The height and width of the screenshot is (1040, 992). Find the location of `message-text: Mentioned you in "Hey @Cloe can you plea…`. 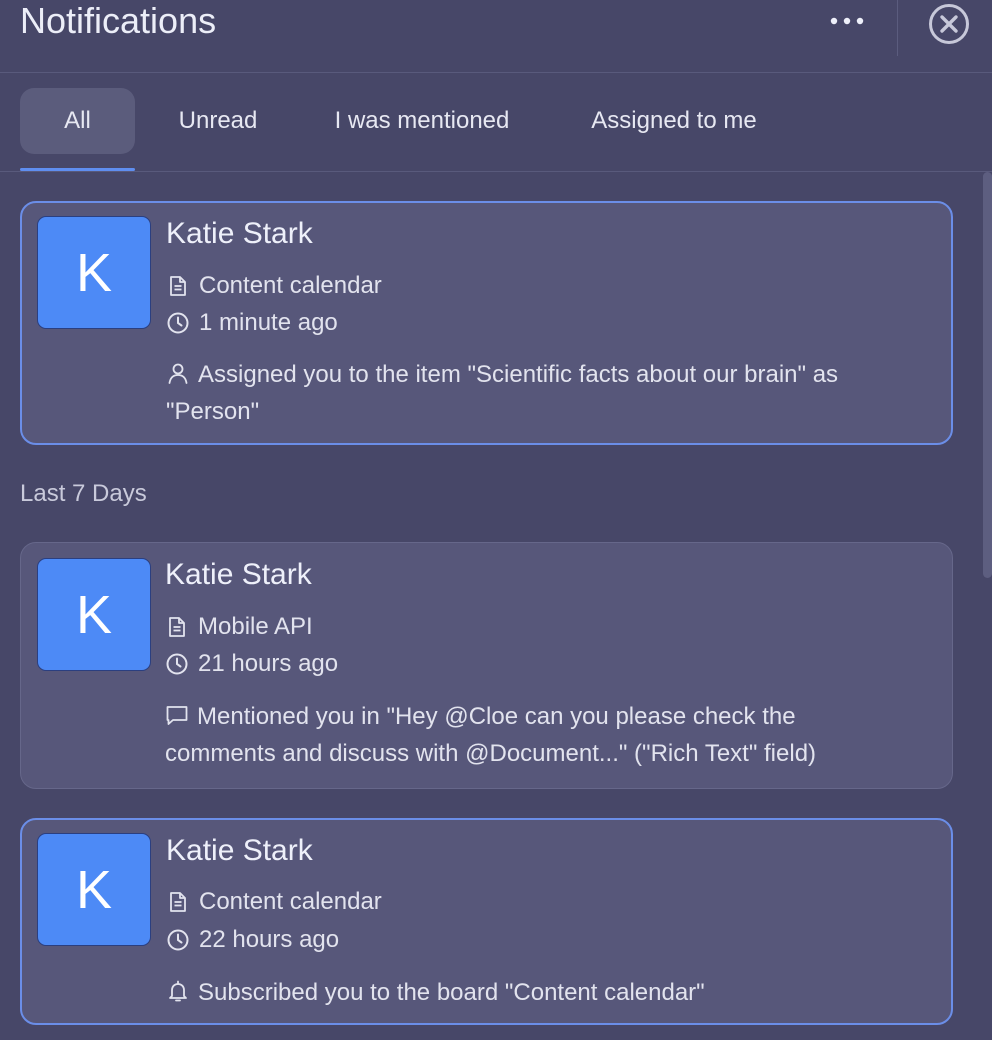

message-text: Mentioned you in "Hey @Cloe can you plea… is located at coordinates (491, 735).